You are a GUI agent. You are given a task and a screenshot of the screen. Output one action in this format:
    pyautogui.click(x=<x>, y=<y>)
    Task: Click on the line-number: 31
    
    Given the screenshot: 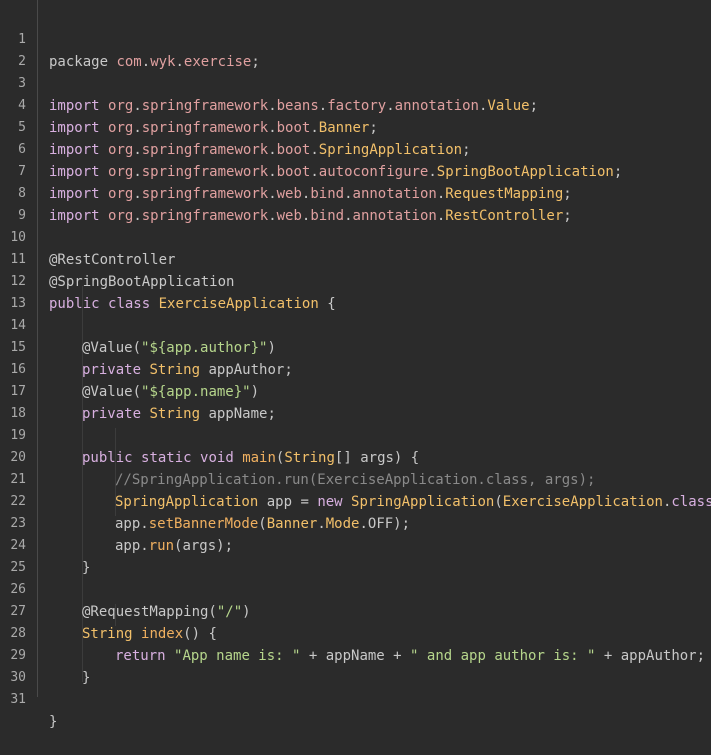 What is the action you would take?
    pyautogui.click(x=18, y=699)
    